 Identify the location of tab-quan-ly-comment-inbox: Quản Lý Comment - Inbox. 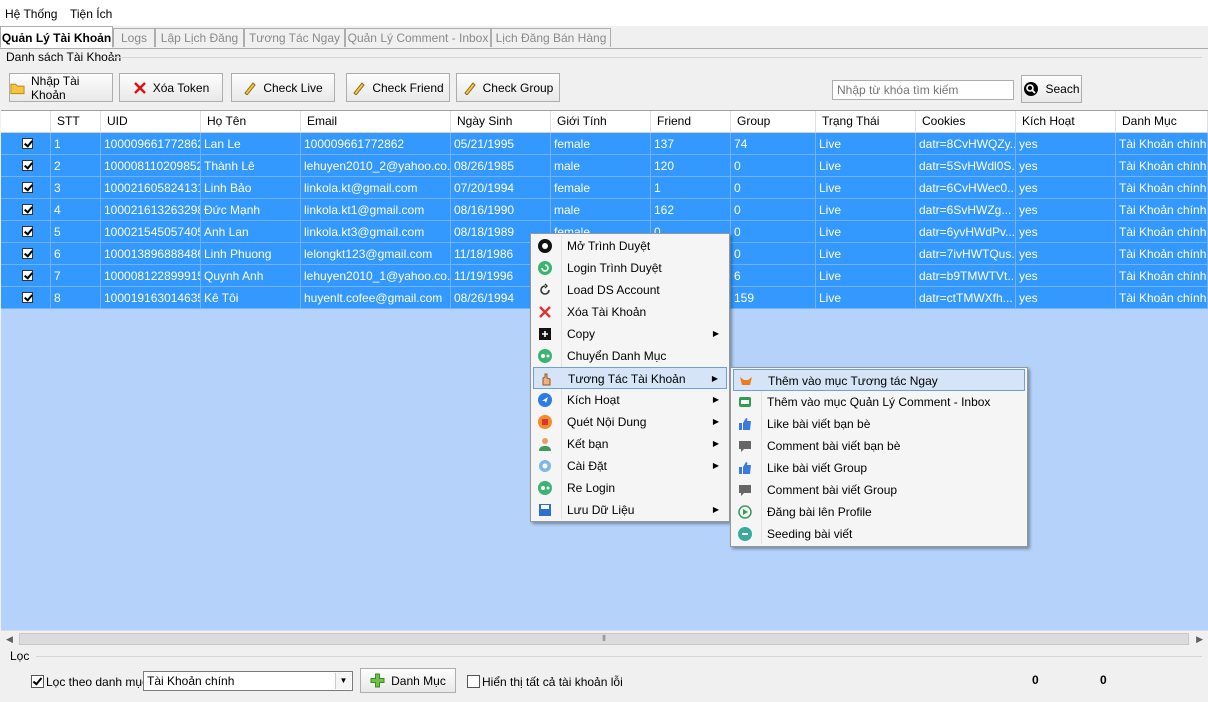
(418, 37).